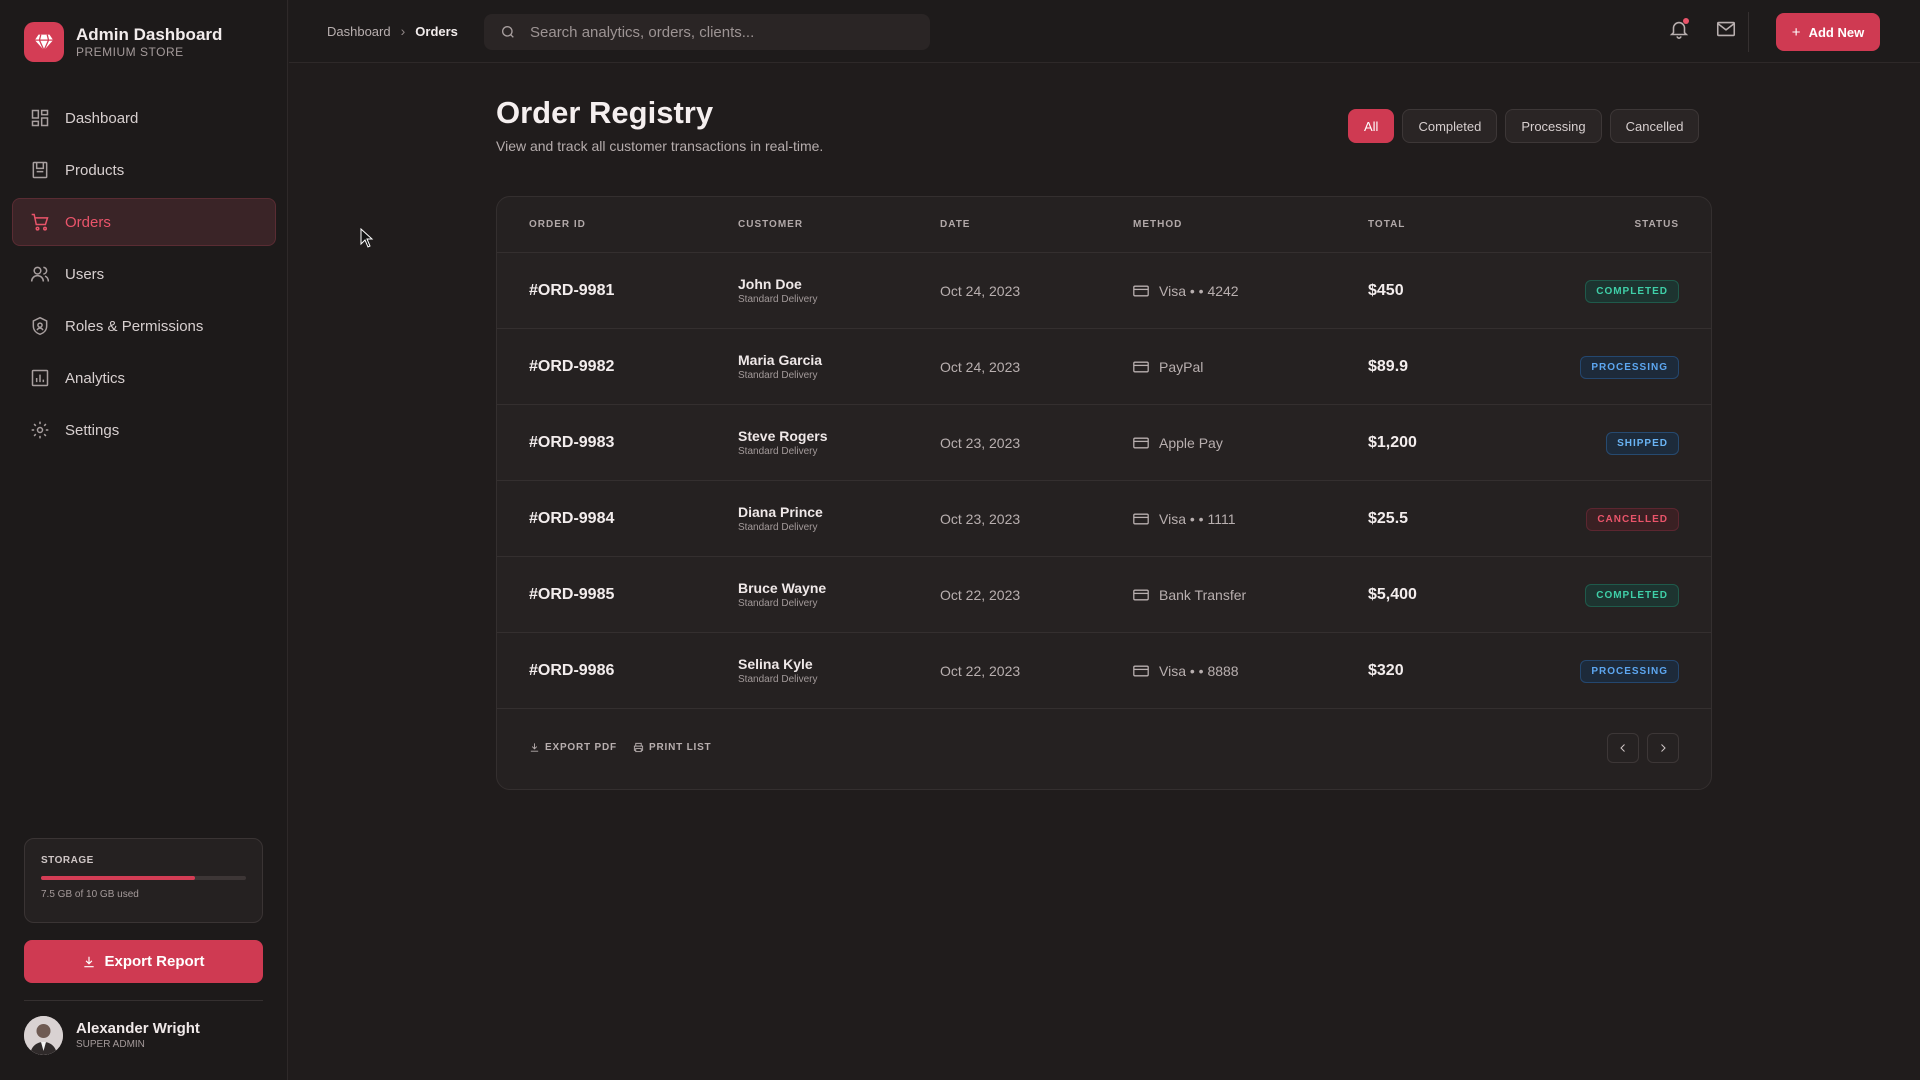 The height and width of the screenshot is (1080, 1920). I want to click on notifications-button, so click(1679, 29).